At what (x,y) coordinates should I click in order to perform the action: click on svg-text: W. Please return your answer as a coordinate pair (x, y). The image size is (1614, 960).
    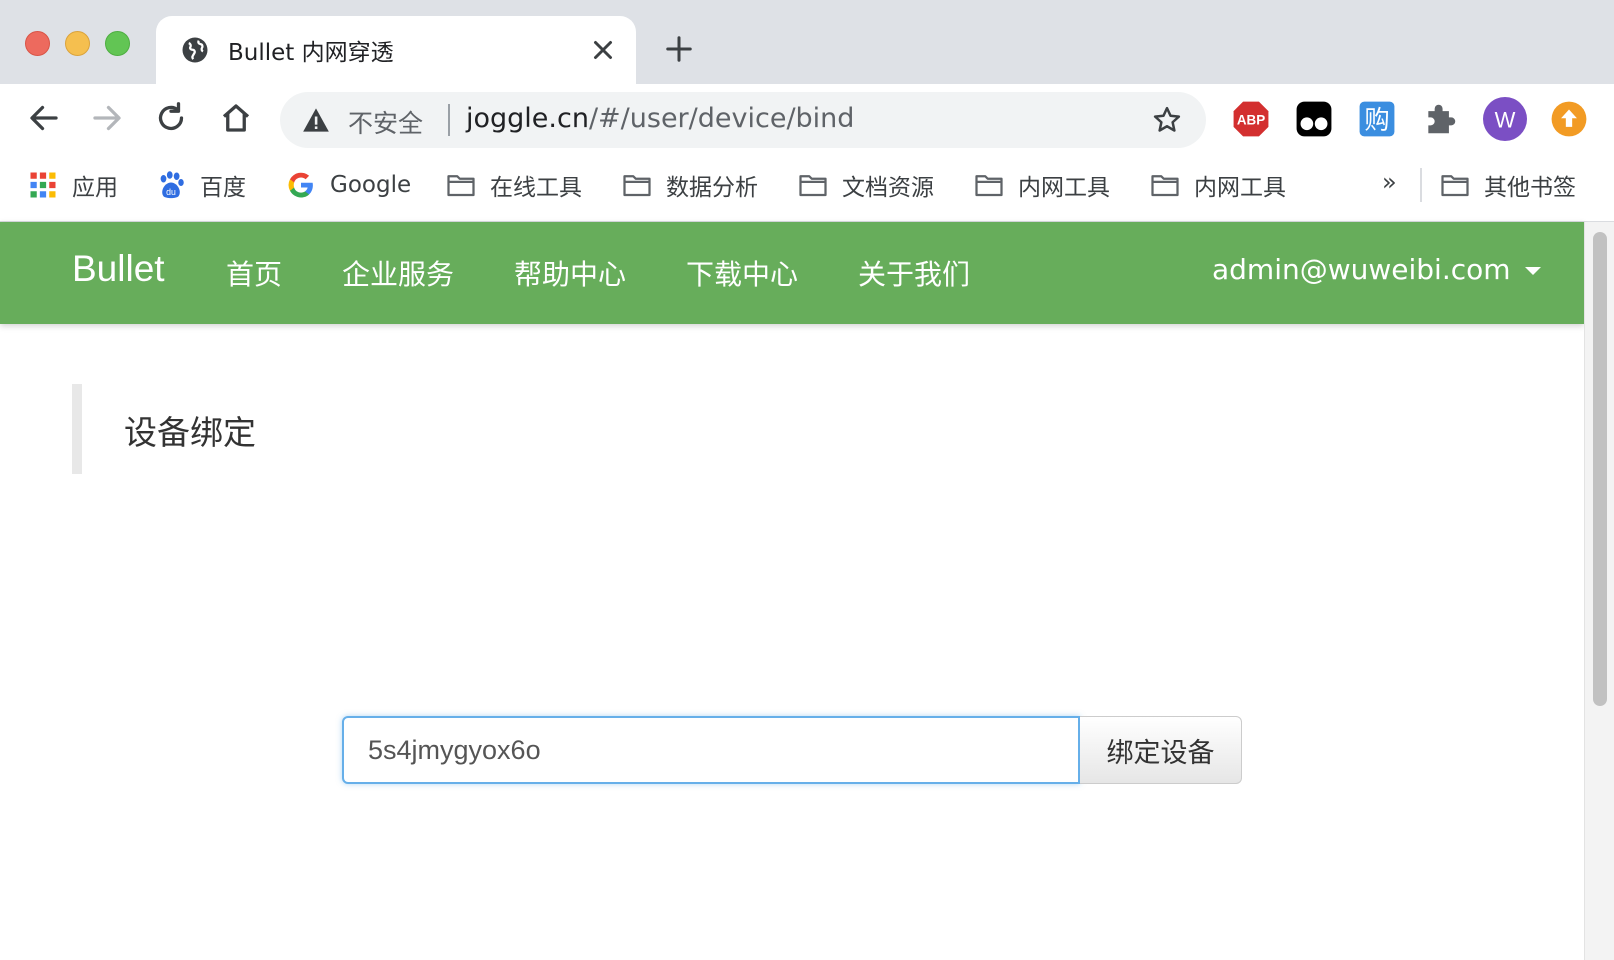
    Looking at the image, I should click on (1505, 119).